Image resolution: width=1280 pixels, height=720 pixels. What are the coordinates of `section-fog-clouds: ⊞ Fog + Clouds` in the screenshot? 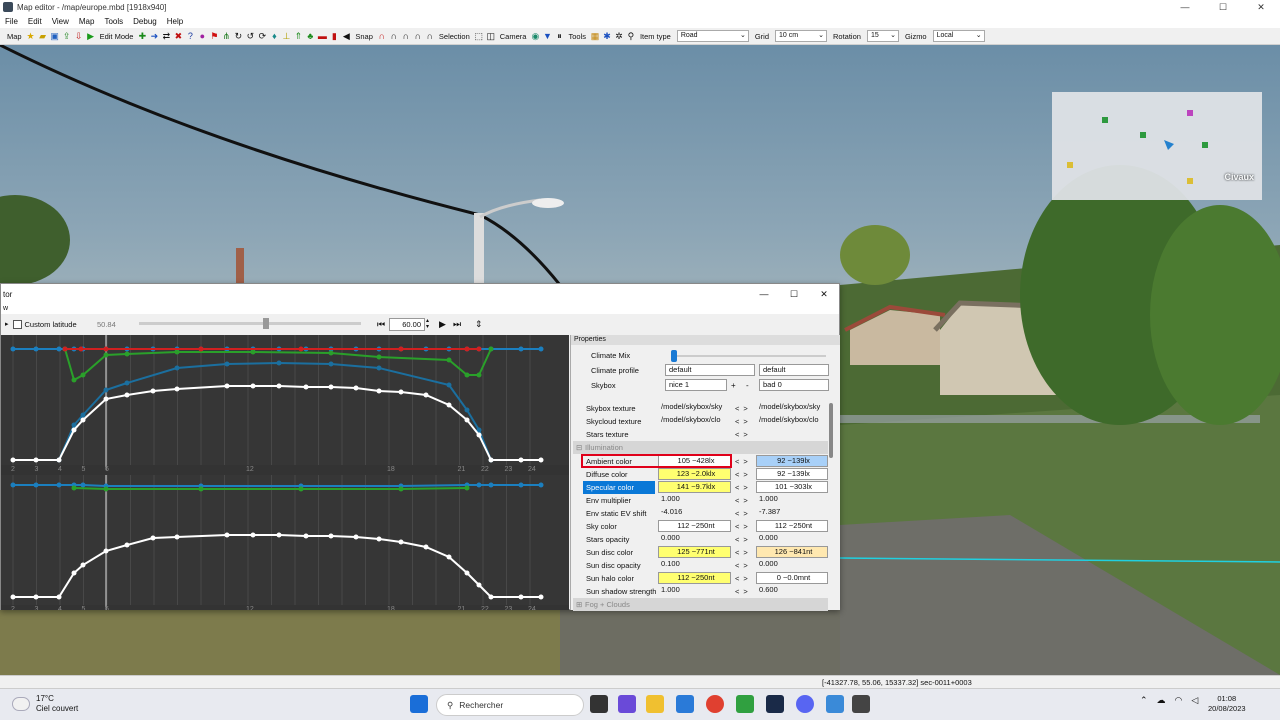 It's located at (700, 604).